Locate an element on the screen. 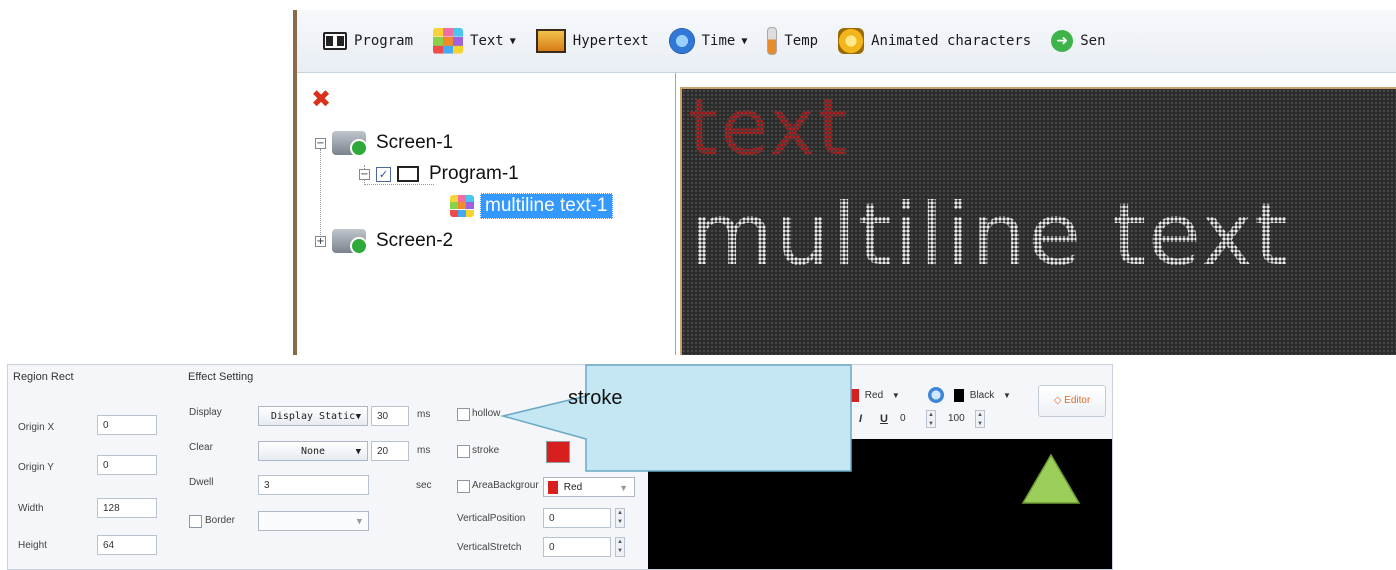  tree-item-program-1: − ✓ Program-1 is located at coordinates (439, 174).